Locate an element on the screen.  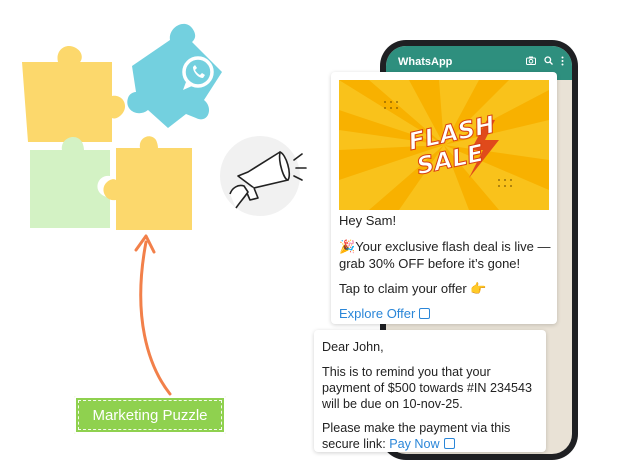
app-title: WhatsApp is located at coordinates (425, 62).